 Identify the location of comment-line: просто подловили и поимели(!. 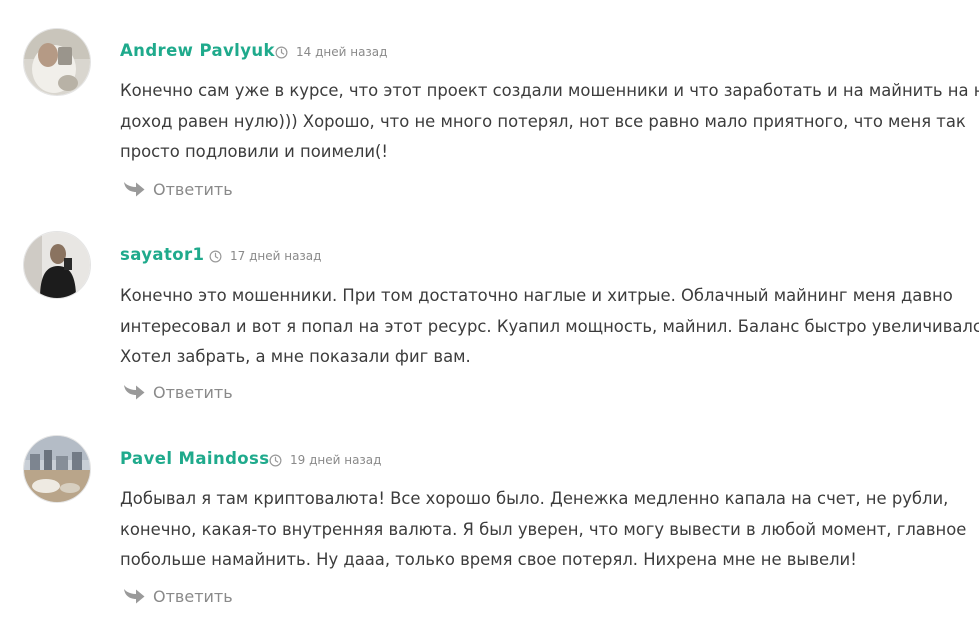
(254, 151).